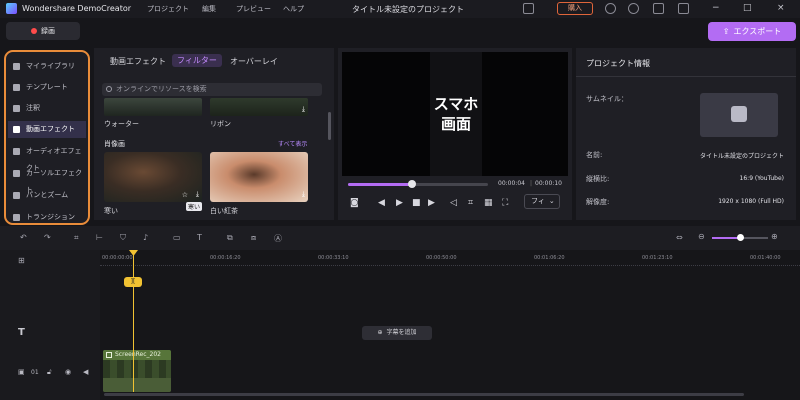 This screenshot has height=400, width=800. Describe the element at coordinates (397, 333) in the screenshot. I see `add-subtitle-button: ⊕ 字幕を追加` at that location.